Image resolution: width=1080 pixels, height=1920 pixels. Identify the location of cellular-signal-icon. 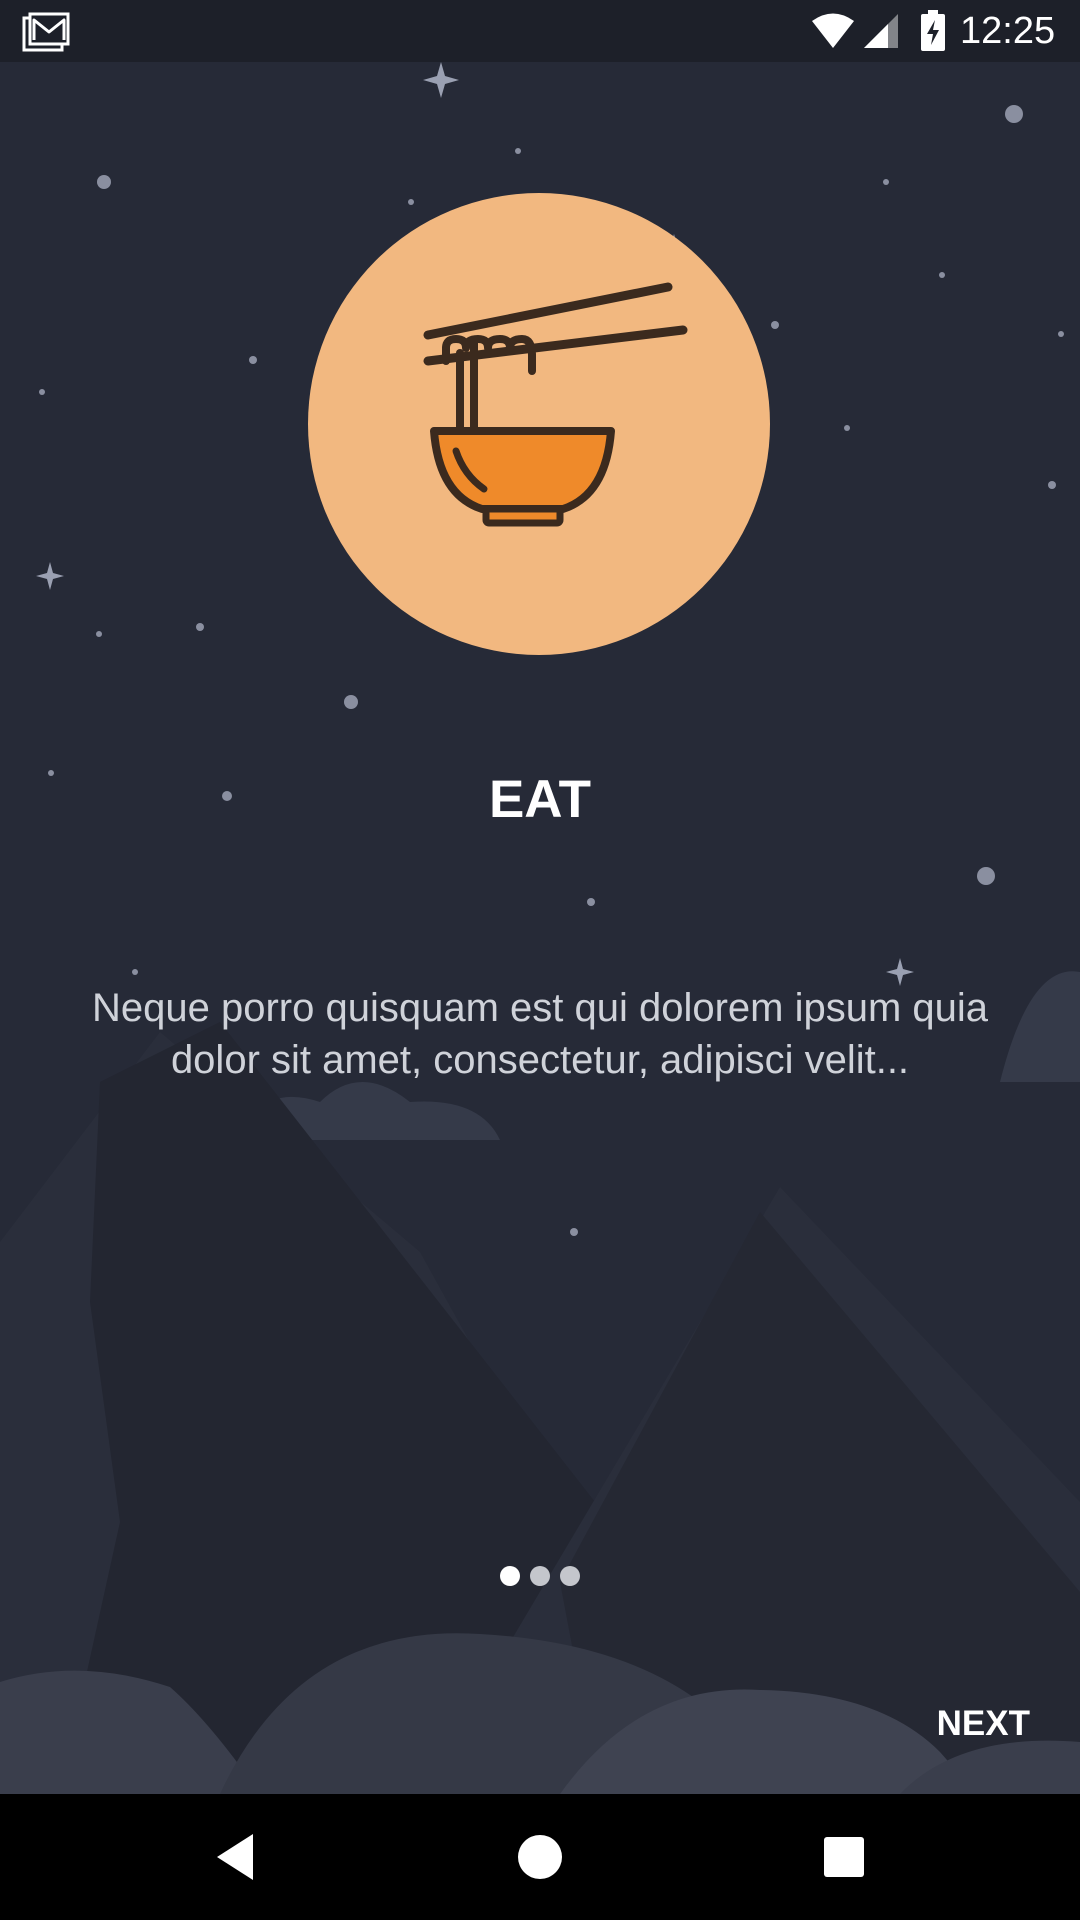
(881, 31).